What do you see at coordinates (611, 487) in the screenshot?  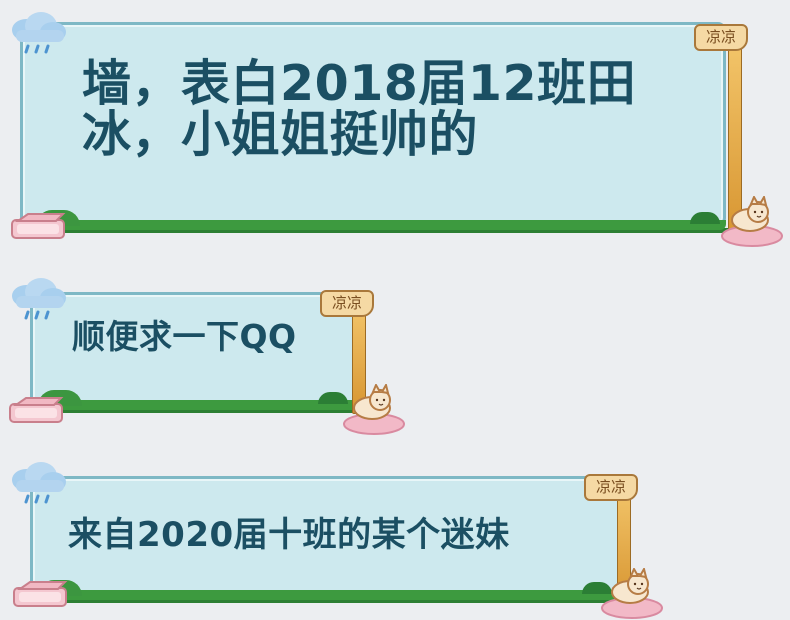 I see `signpost-label-3: 凉凉` at bounding box center [611, 487].